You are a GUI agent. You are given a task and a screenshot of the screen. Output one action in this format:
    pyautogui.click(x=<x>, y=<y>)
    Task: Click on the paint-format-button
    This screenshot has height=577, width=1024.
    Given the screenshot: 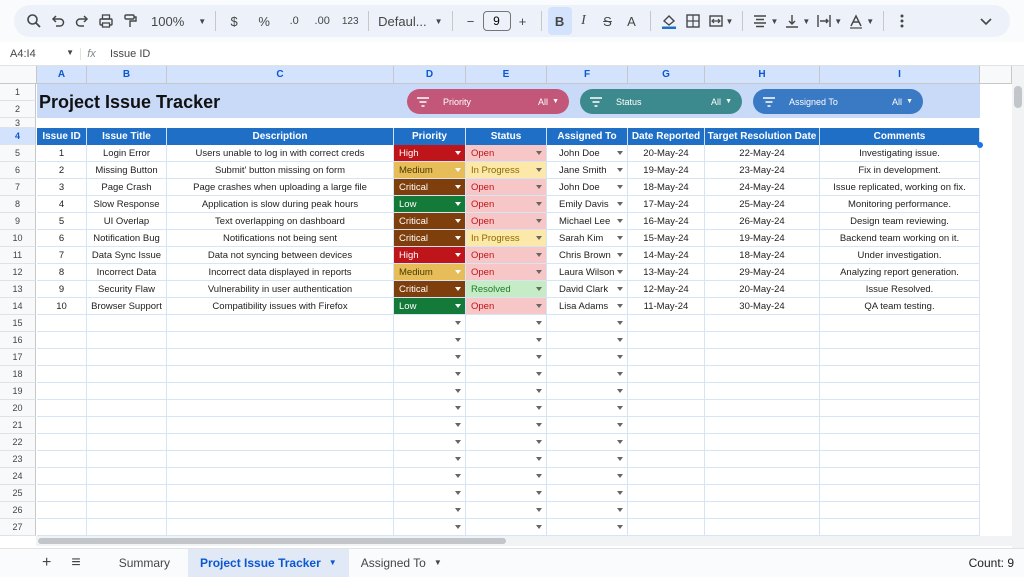 What is the action you would take?
    pyautogui.click(x=130, y=21)
    